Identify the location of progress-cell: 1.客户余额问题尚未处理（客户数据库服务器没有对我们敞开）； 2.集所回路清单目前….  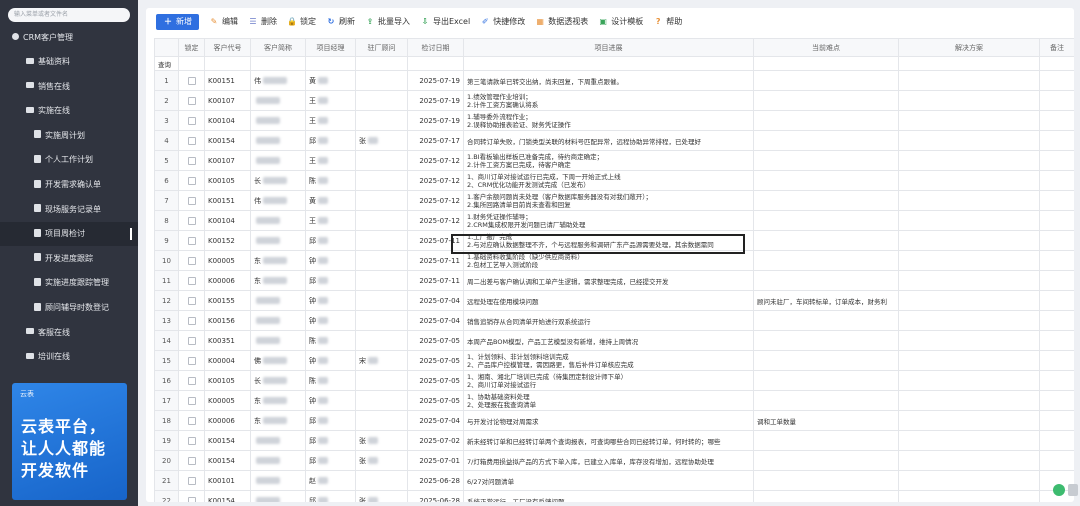
(608, 200).